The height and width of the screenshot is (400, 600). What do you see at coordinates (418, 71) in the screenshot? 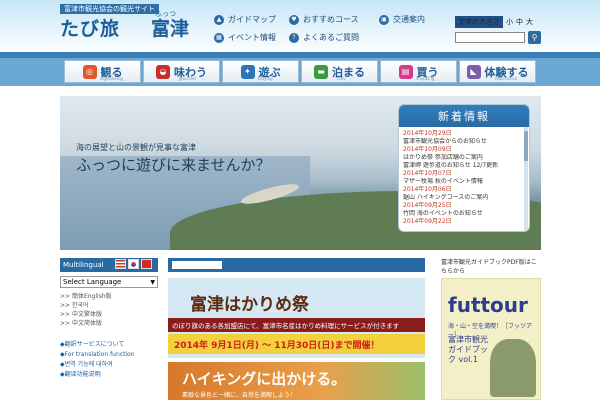
I see `nav-item-shopping: ▤ 買う shopping` at bounding box center [418, 71].